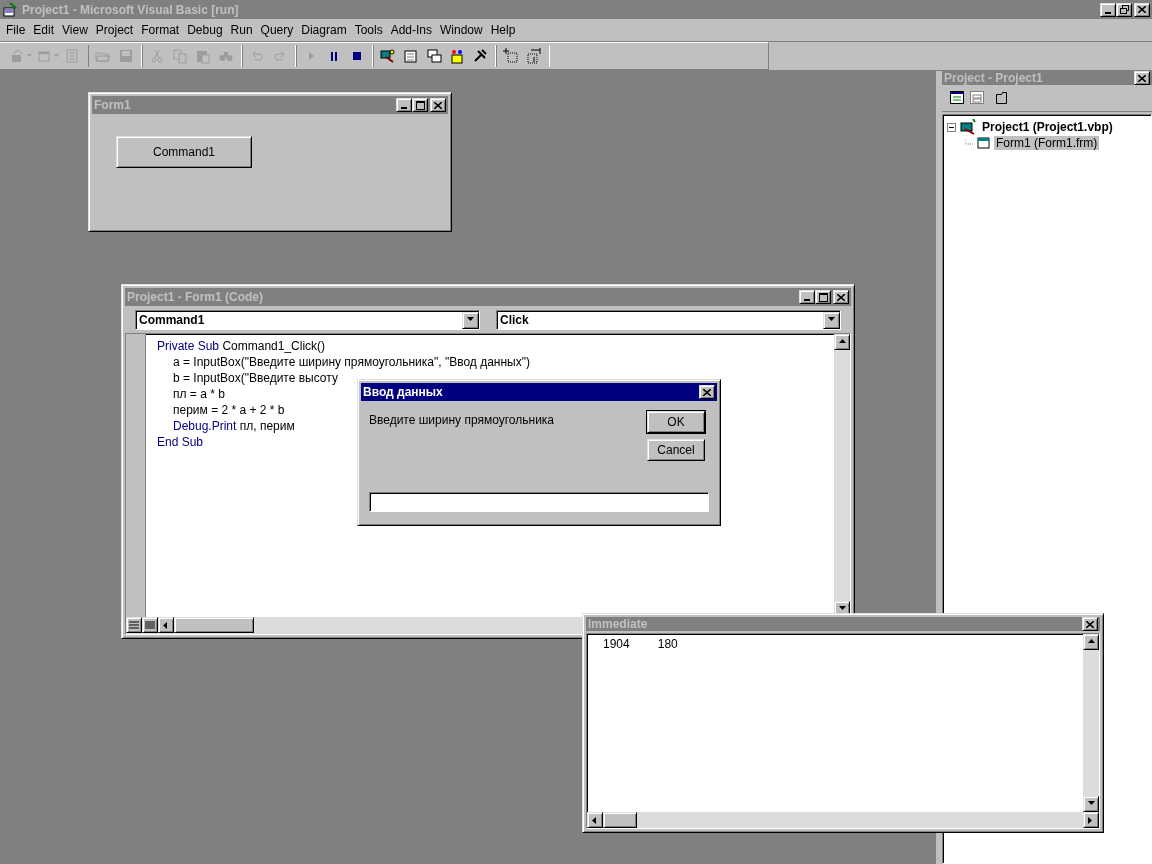 The width and height of the screenshot is (1152, 864). What do you see at coordinates (114, 30) in the screenshot?
I see `menu-item: Project` at bounding box center [114, 30].